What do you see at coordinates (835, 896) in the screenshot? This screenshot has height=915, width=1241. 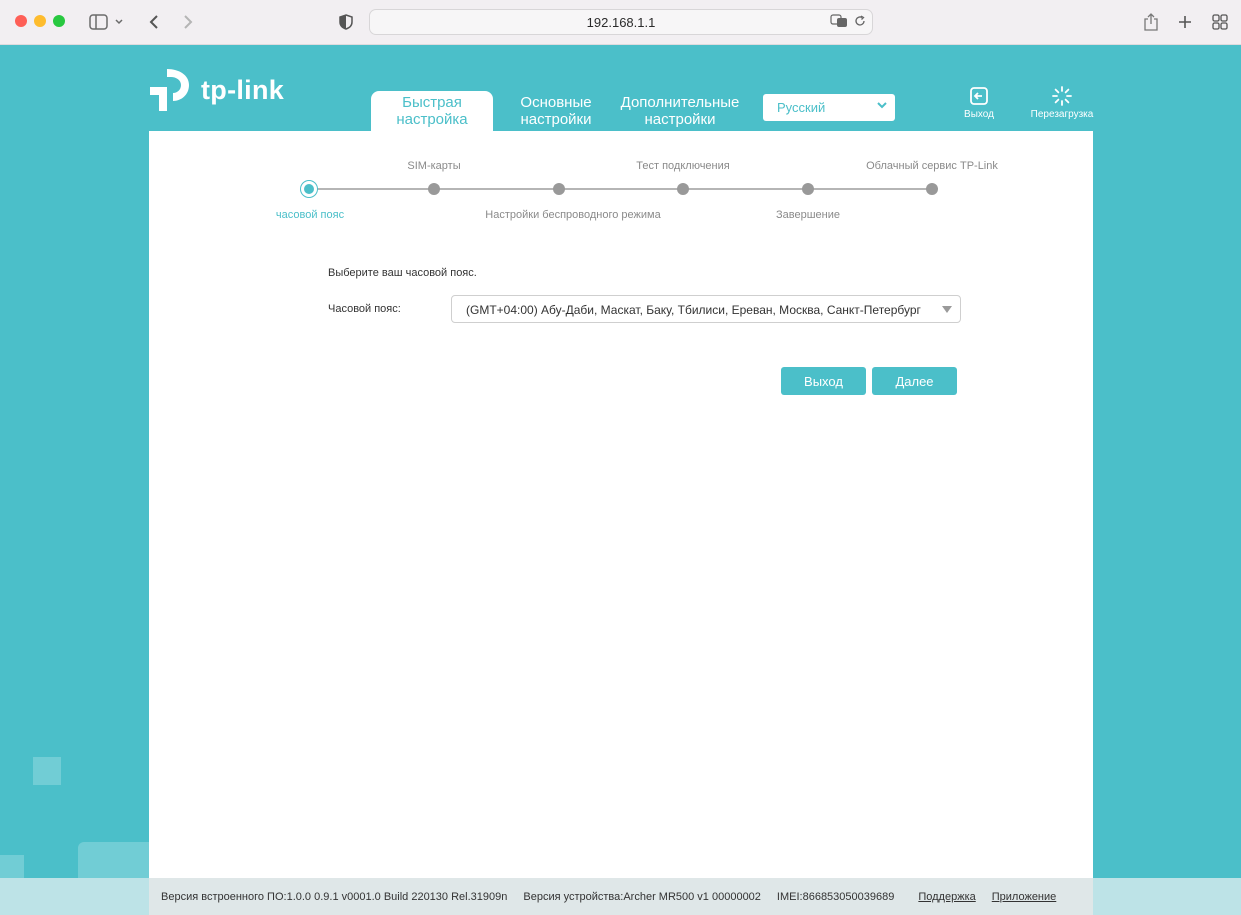 I see `imei: IMEI:866853050039689` at bounding box center [835, 896].